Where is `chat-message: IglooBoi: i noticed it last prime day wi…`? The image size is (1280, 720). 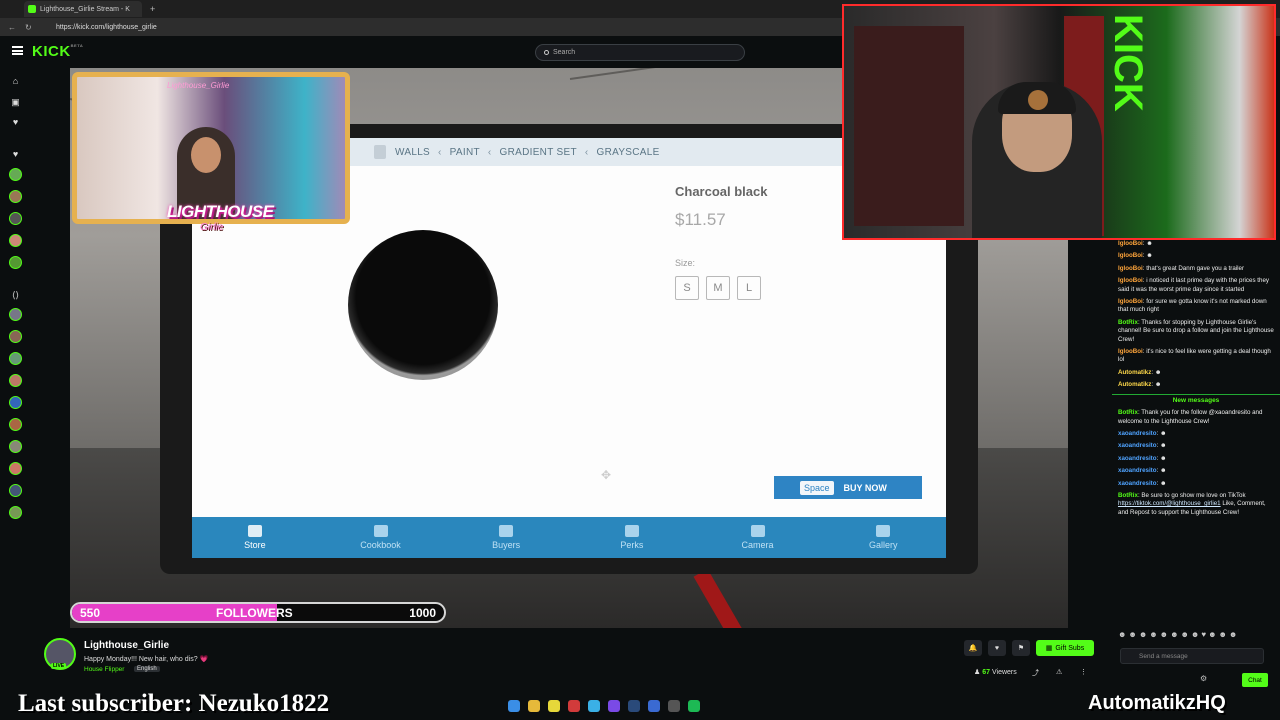 chat-message: IglooBoi: i noticed it last prime day wi… is located at coordinates (1193, 285).